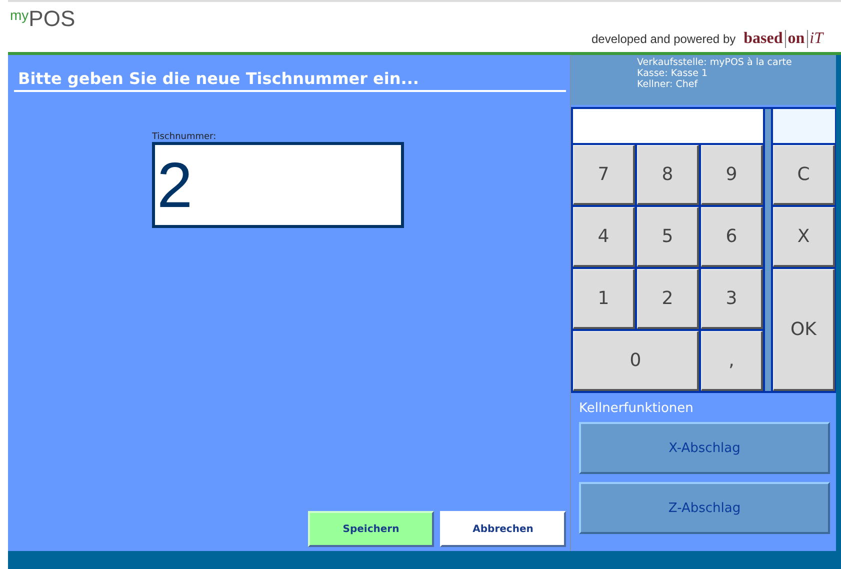  What do you see at coordinates (636, 408) in the screenshot?
I see `section-title: Kellnerfunktionen` at bounding box center [636, 408].